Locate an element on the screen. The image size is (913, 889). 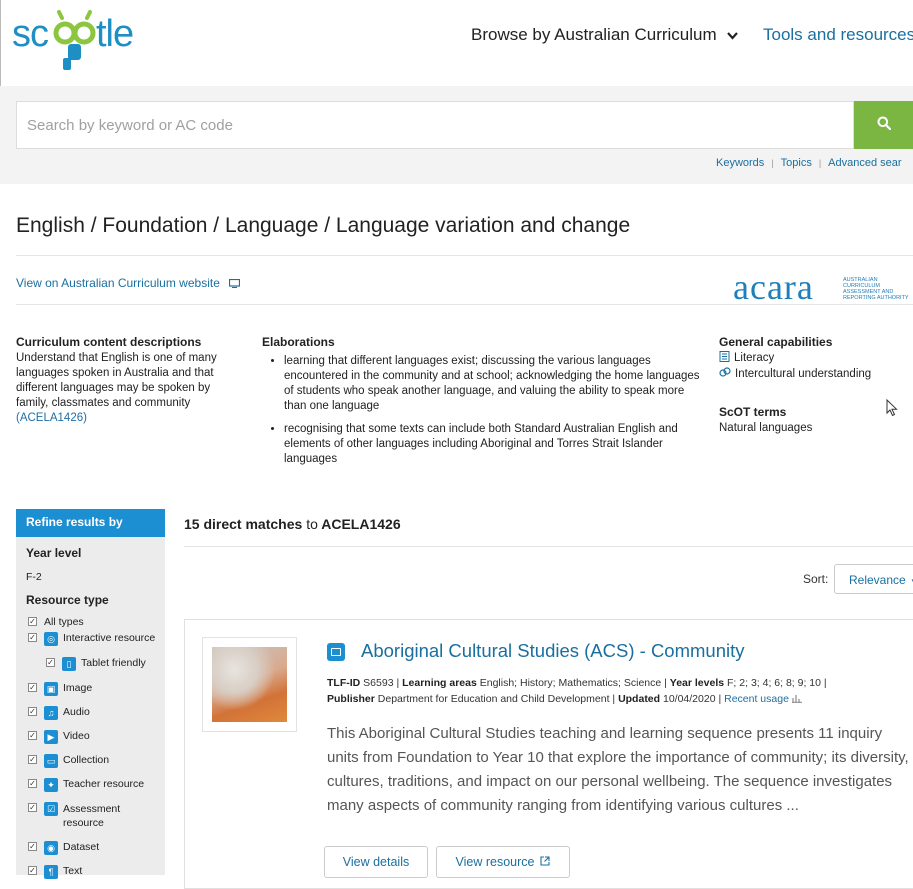
mouse-cursor-icon is located at coordinates (892, 410).